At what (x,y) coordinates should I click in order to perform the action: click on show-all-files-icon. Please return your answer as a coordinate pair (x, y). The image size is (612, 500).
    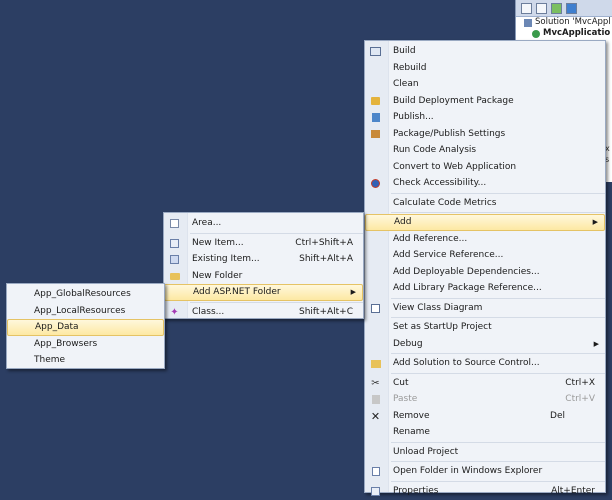
    Looking at the image, I should click on (541, 8).